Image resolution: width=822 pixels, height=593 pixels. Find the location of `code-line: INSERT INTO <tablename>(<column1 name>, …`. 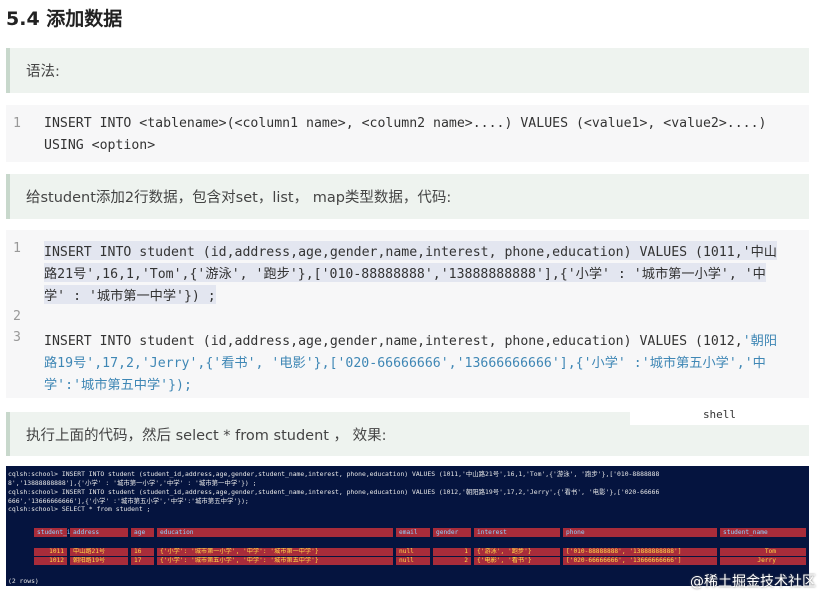

code-line: INSERT INTO <tablename>(<column1 name>, … is located at coordinates (405, 123).